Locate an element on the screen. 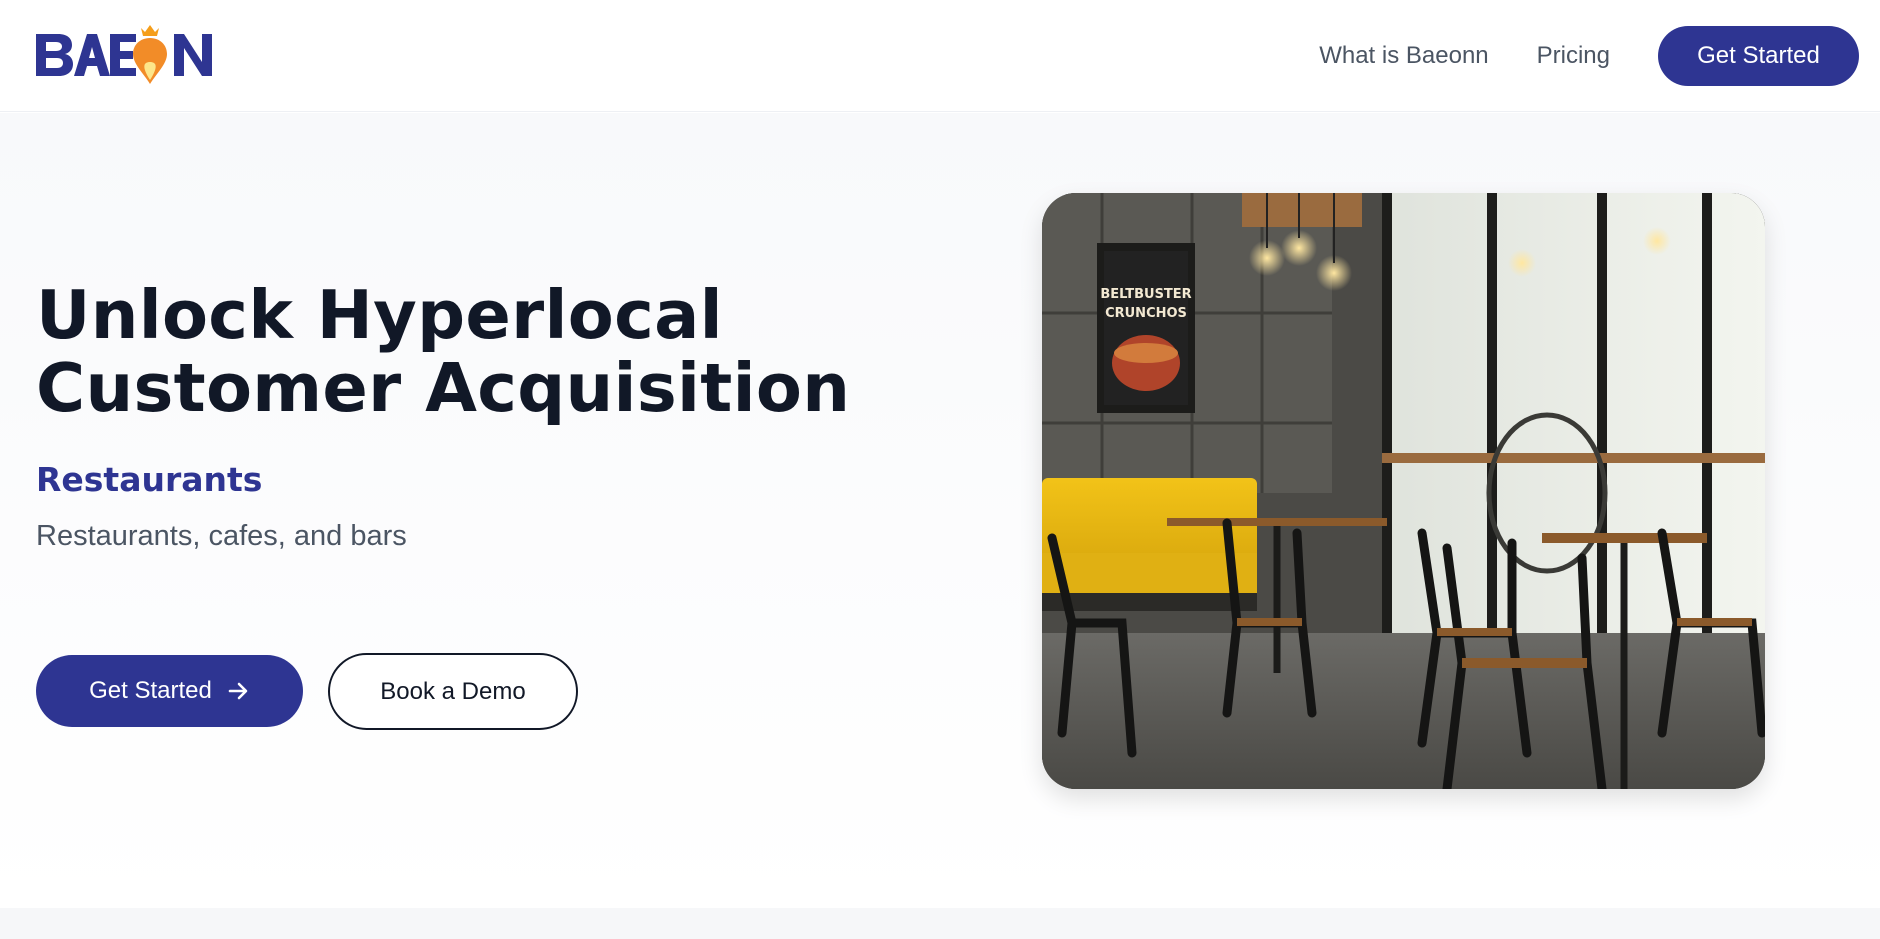  hero-title: Unlock Hyperlocal Customer Acquisition is located at coordinates (486, 352).